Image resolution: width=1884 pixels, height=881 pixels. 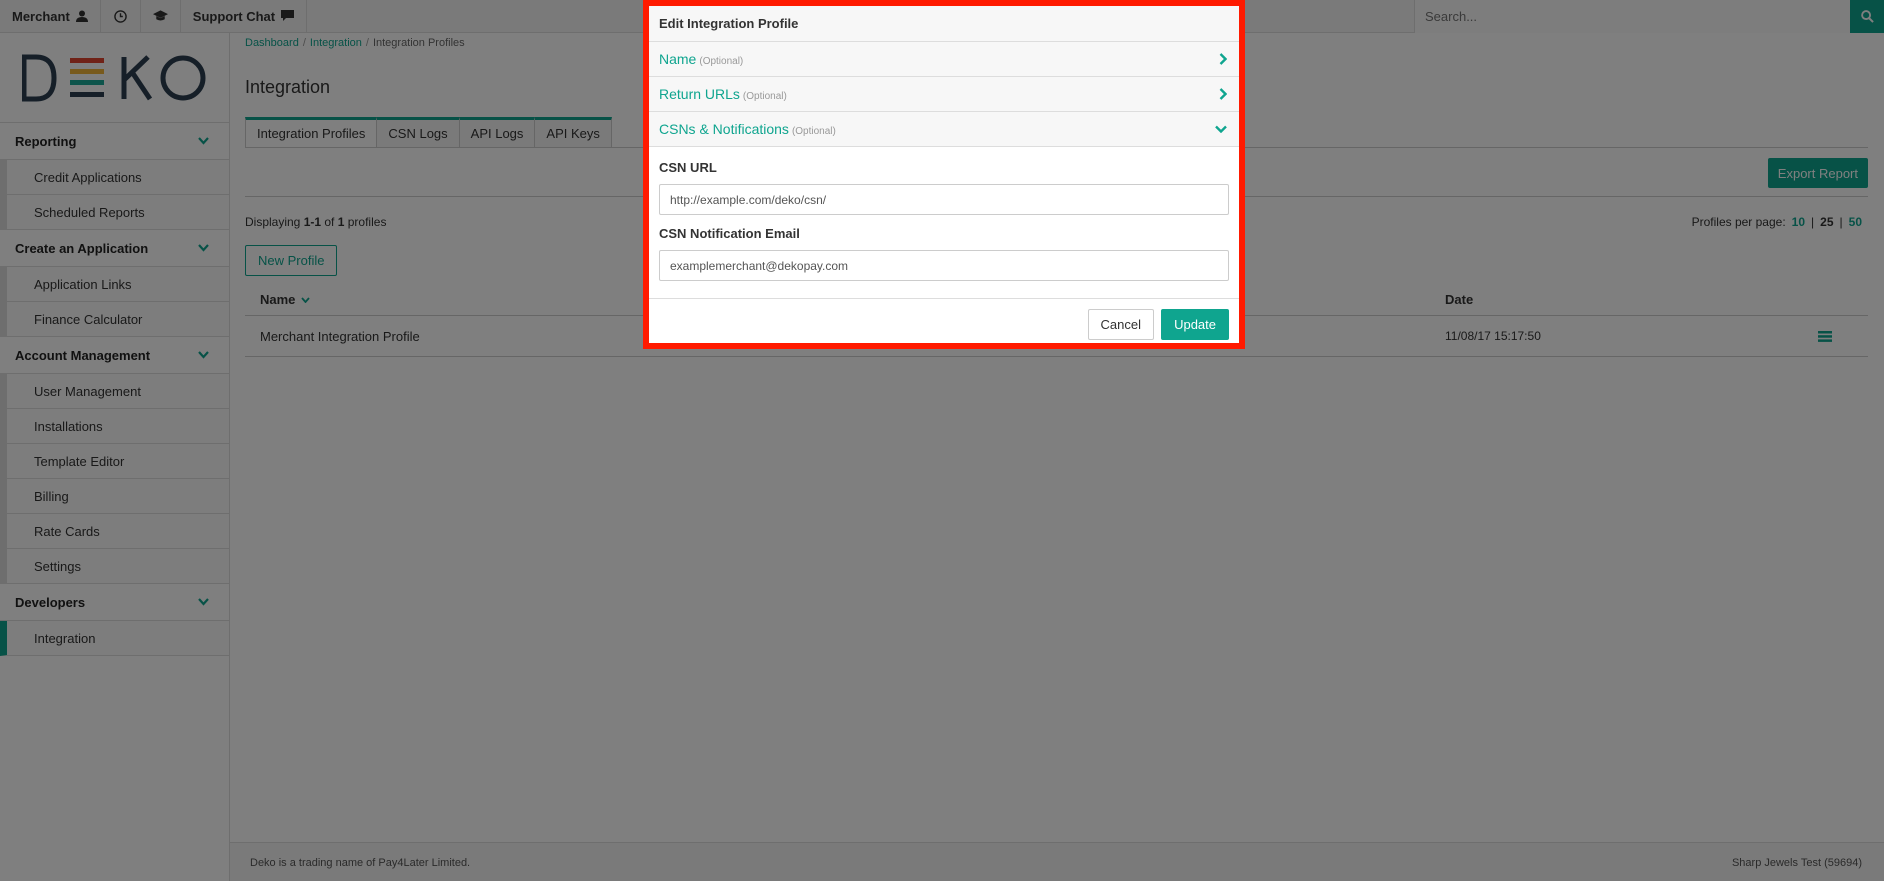 What do you see at coordinates (724, 129) in the screenshot?
I see `accordion-title: CSNs & Notifications` at bounding box center [724, 129].